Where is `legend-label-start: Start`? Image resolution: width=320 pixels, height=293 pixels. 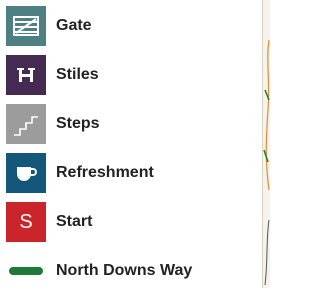
legend-label-start: Start is located at coordinates (74, 221).